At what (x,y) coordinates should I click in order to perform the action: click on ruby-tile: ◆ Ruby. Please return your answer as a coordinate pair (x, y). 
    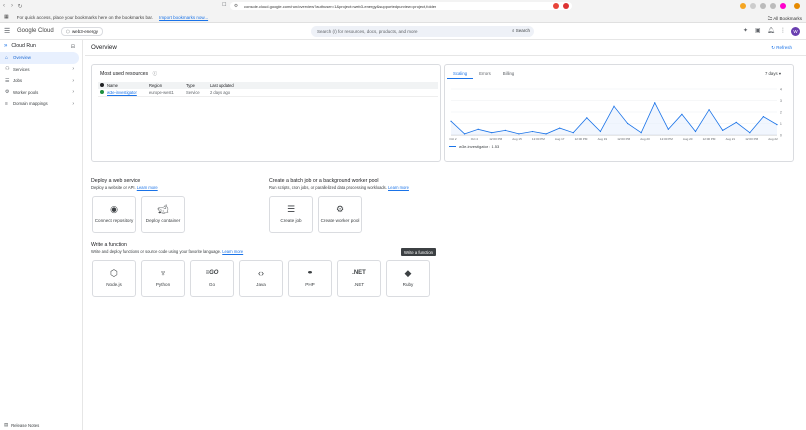
    Looking at the image, I should click on (408, 278).